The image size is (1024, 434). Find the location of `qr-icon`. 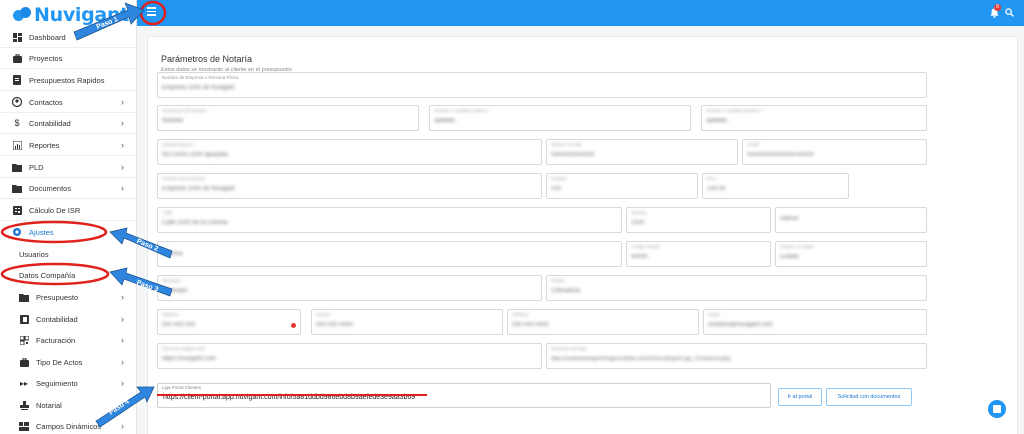

qr-icon is located at coordinates (24, 340).